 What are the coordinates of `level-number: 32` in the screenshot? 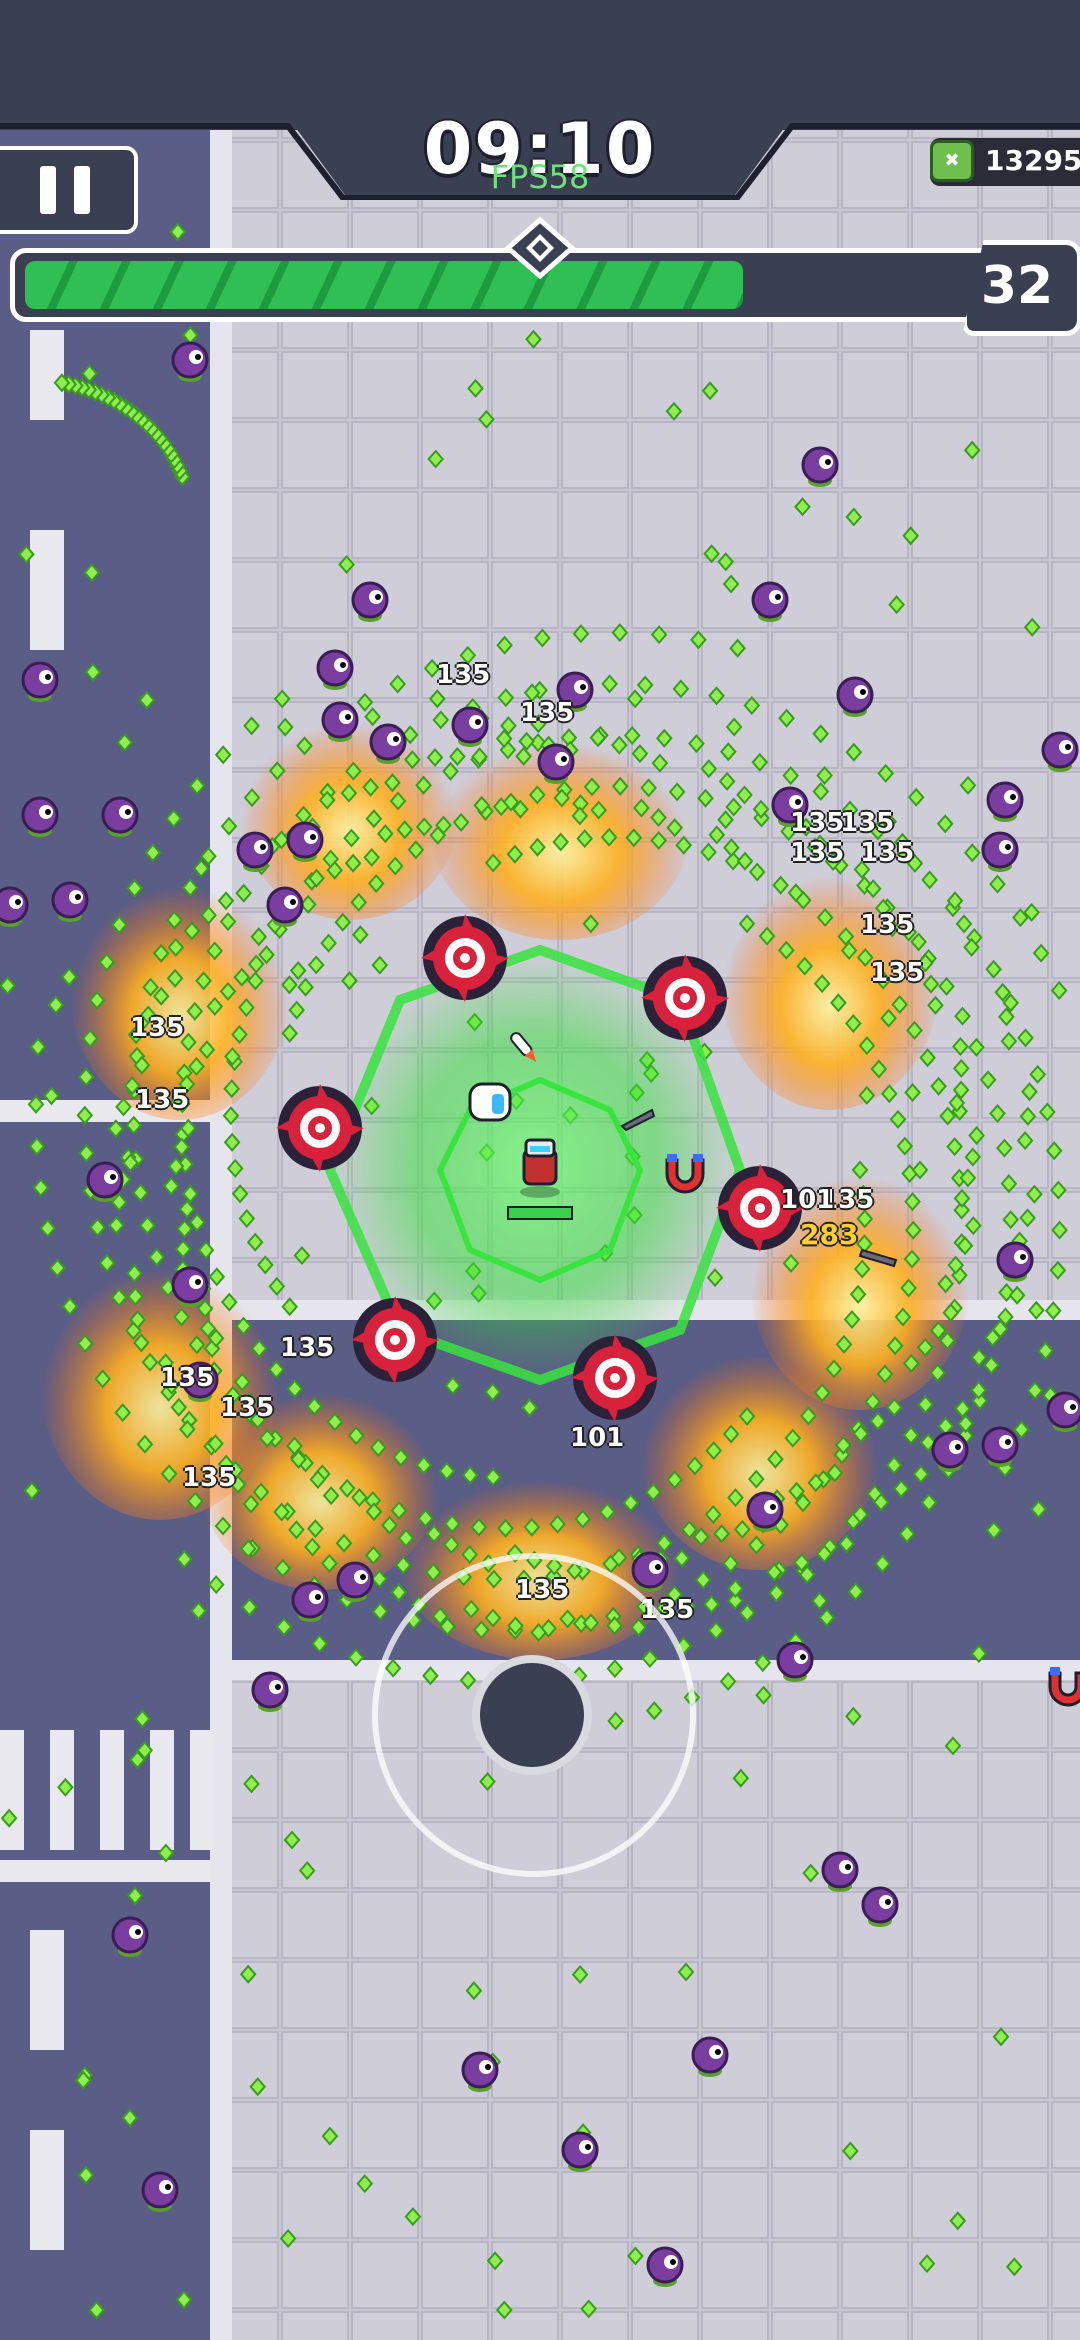 It's located at (1017, 286).